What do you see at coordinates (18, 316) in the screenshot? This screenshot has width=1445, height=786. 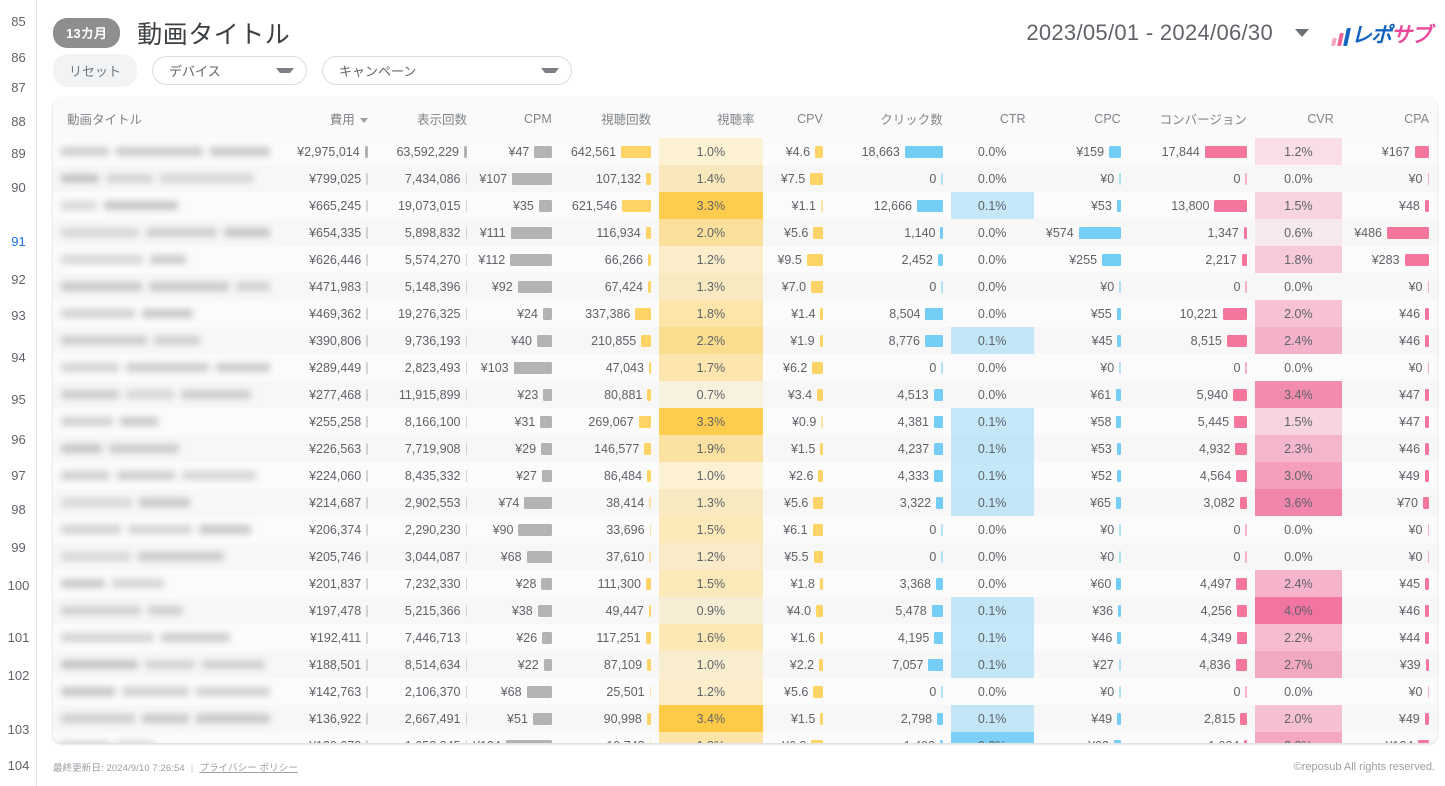 I see `row-number-93: 93` at bounding box center [18, 316].